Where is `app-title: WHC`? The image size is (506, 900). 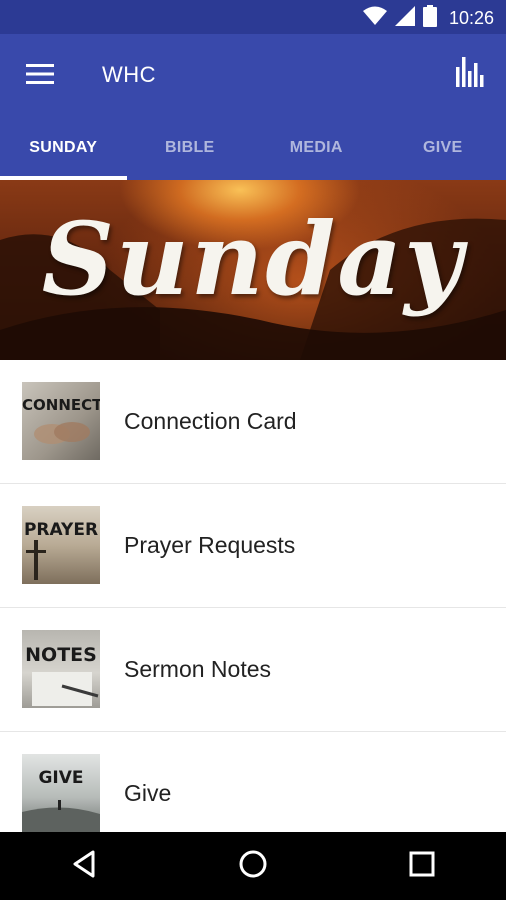
app-title: WHC is located at coordinates (129, 74).